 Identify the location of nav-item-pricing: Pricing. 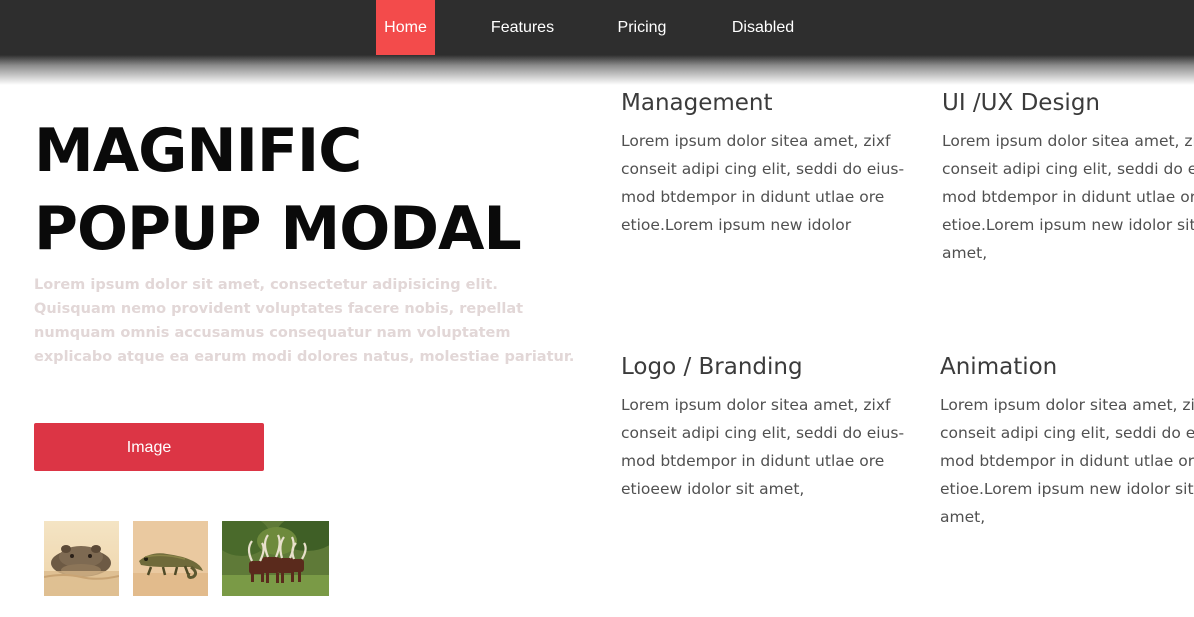
(642, 27).